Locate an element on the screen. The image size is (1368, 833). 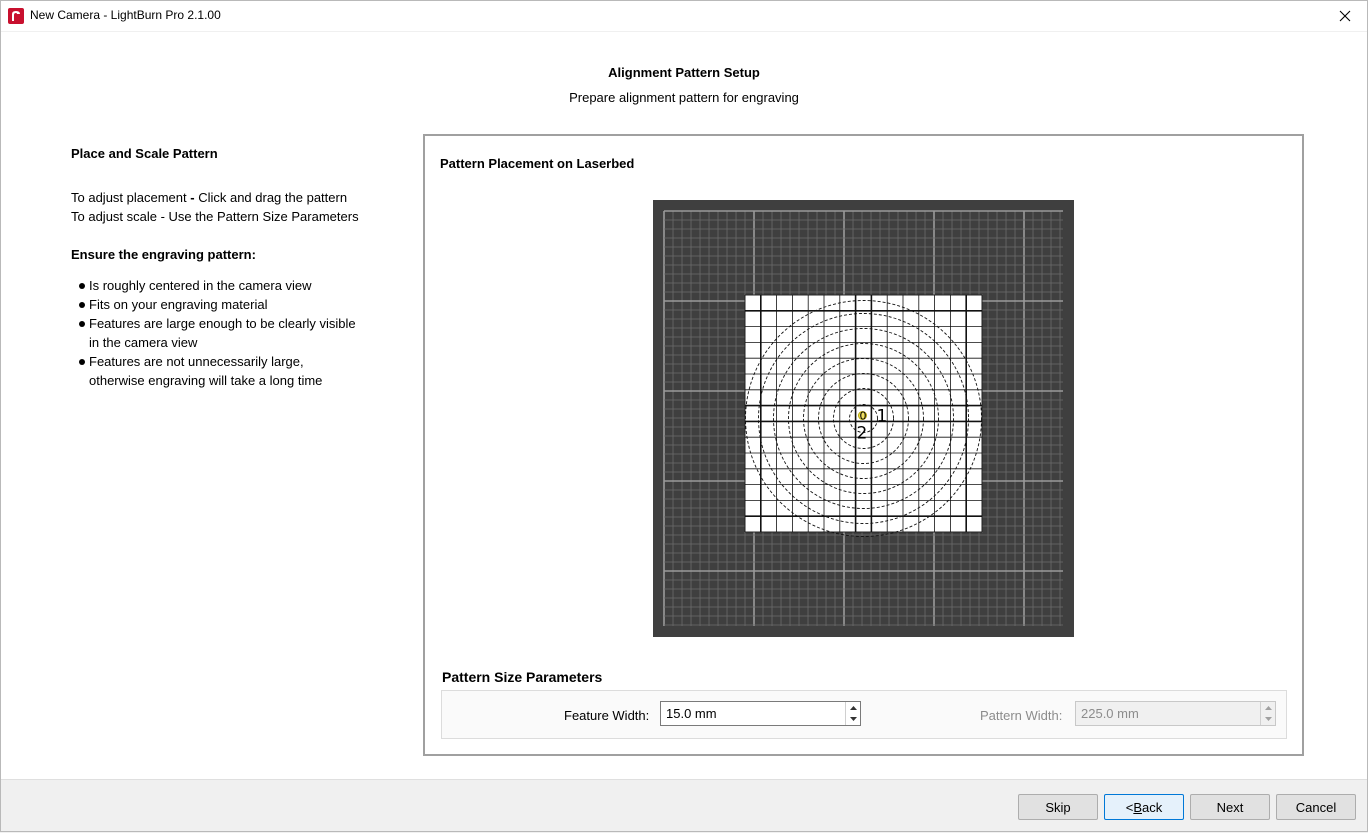
laserbed-grid: 0 1 2 is located at coordinates (863, 418).